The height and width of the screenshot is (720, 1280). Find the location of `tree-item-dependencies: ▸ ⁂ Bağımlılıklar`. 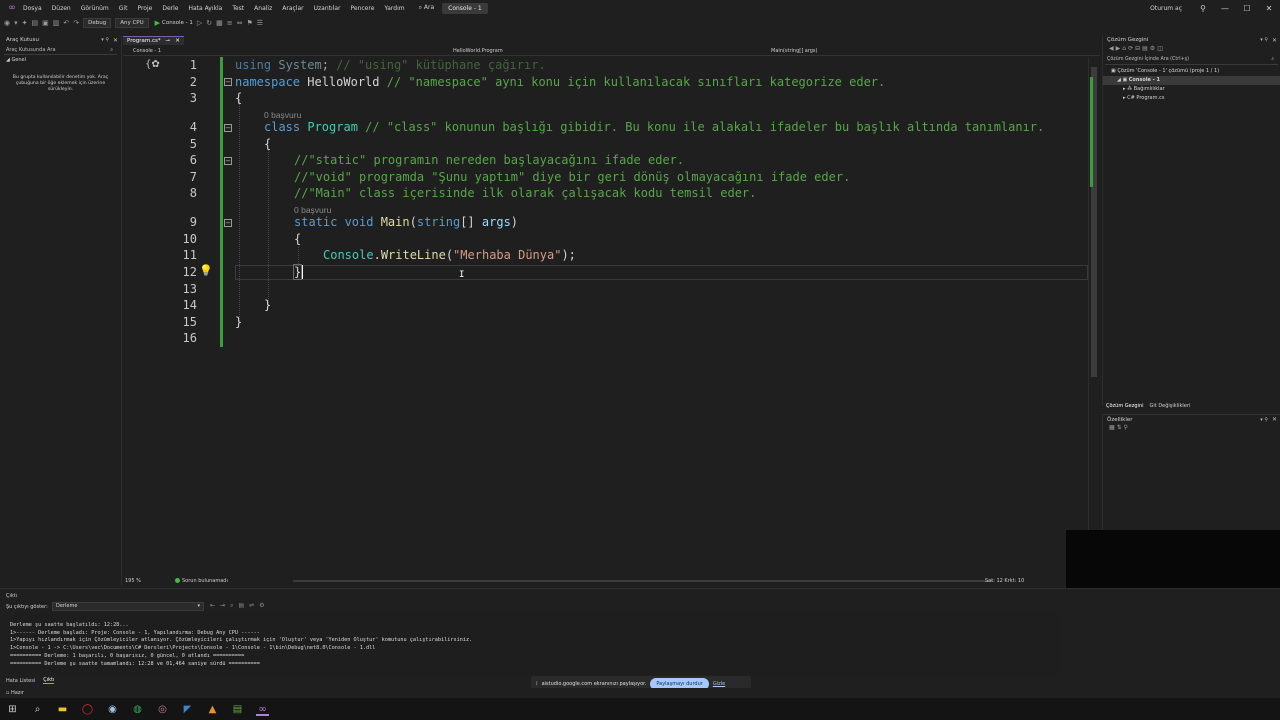

tree-item-dependencies: ▸ ⁂ Bağımlılıklar is located at coordinates (1191, 89).